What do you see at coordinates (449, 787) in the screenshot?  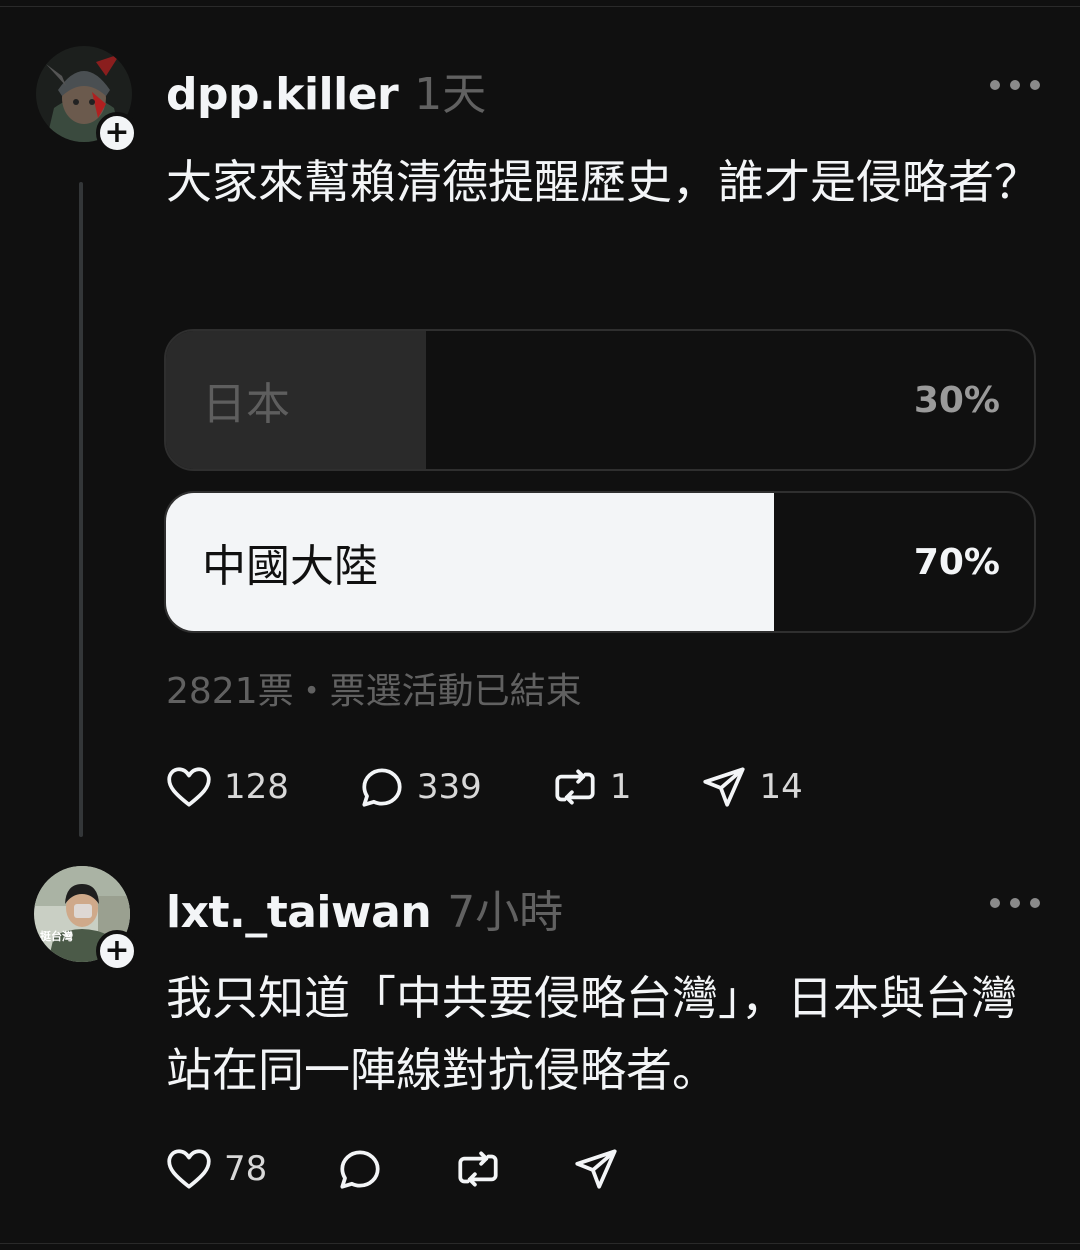 I see `comment-count: 339` at bounding box center [449, 787].